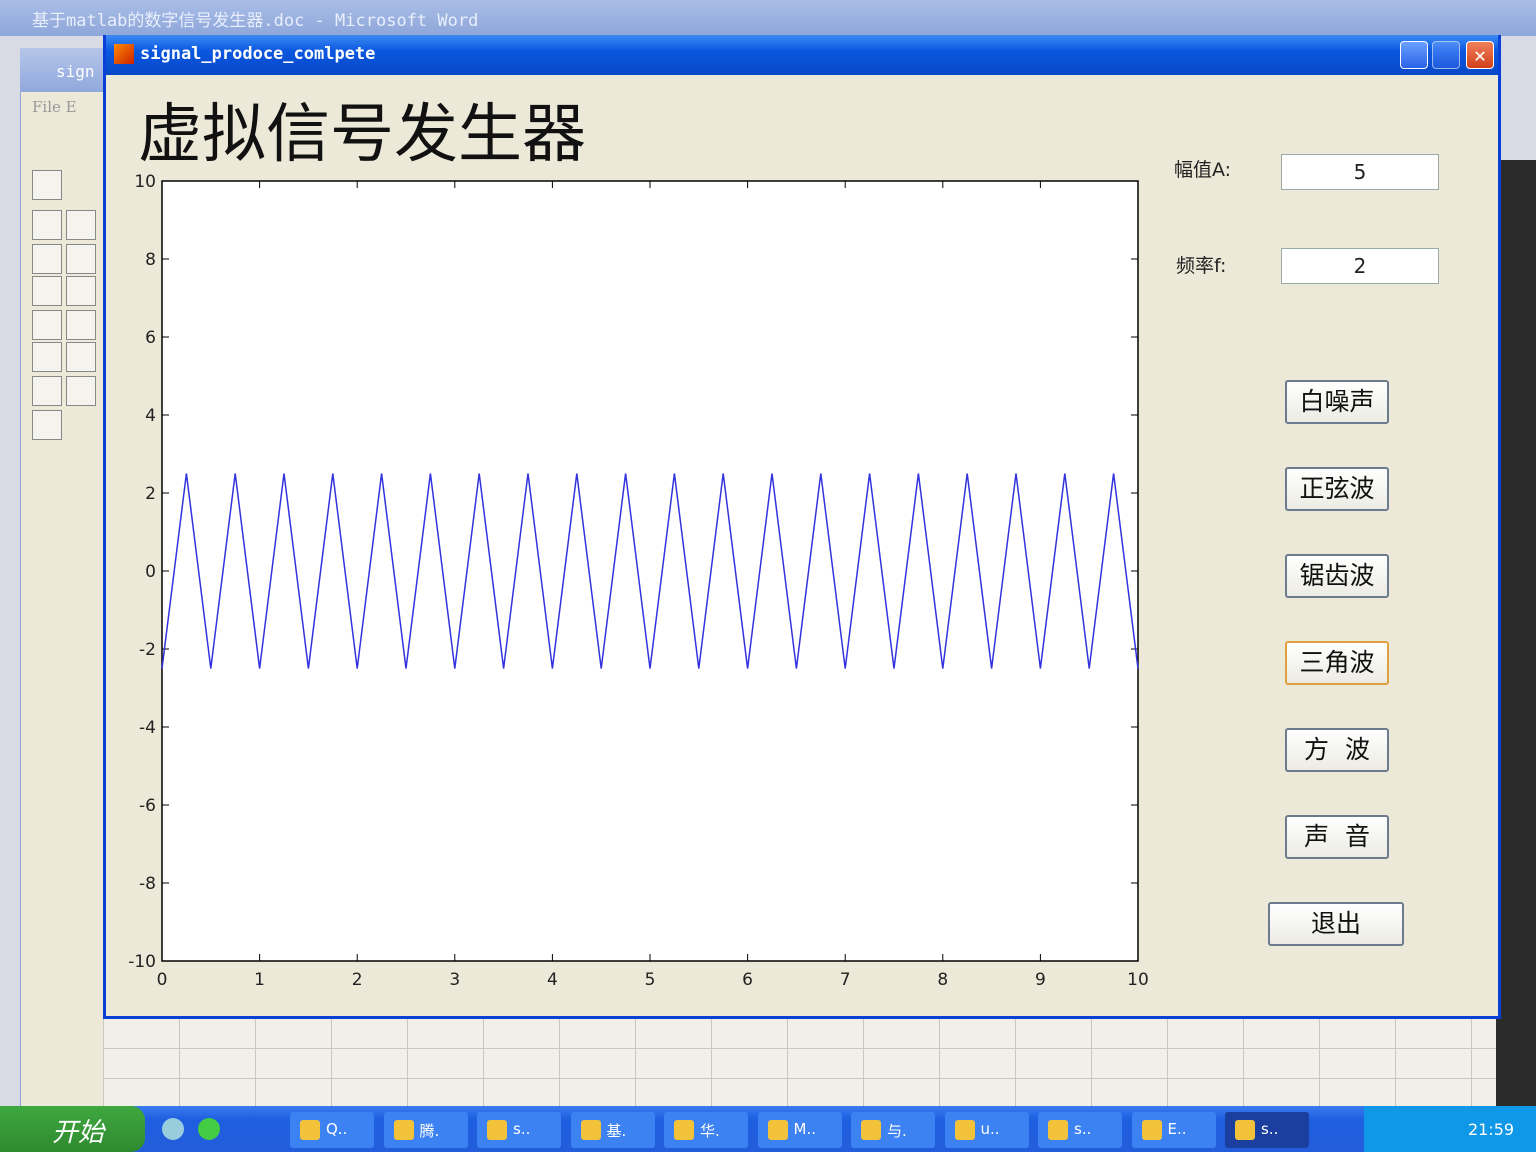  Describe the element at coordinates (425, 1130) in the screenshot. I see `taskbar-item: 腾.` at that location.